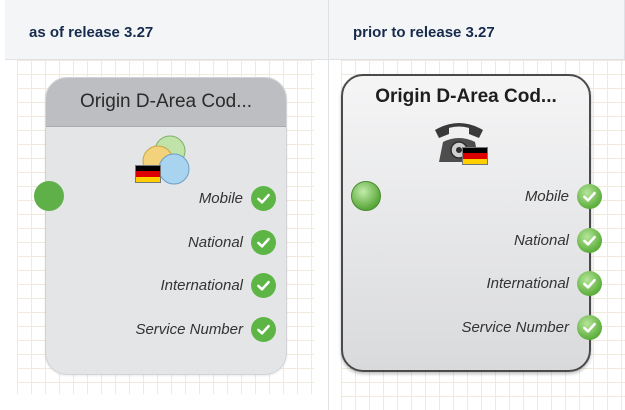  I want to click on colored-circles-with-german-flag-icon, so click(164, 163).